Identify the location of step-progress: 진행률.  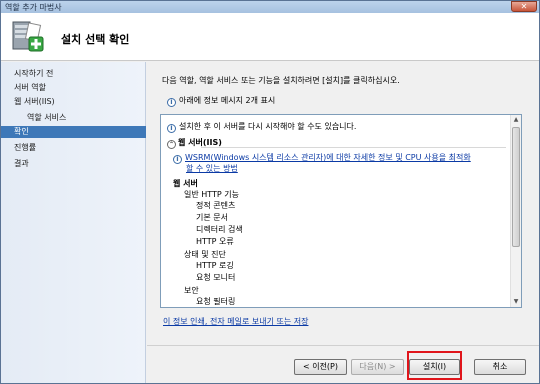
(25, 147).